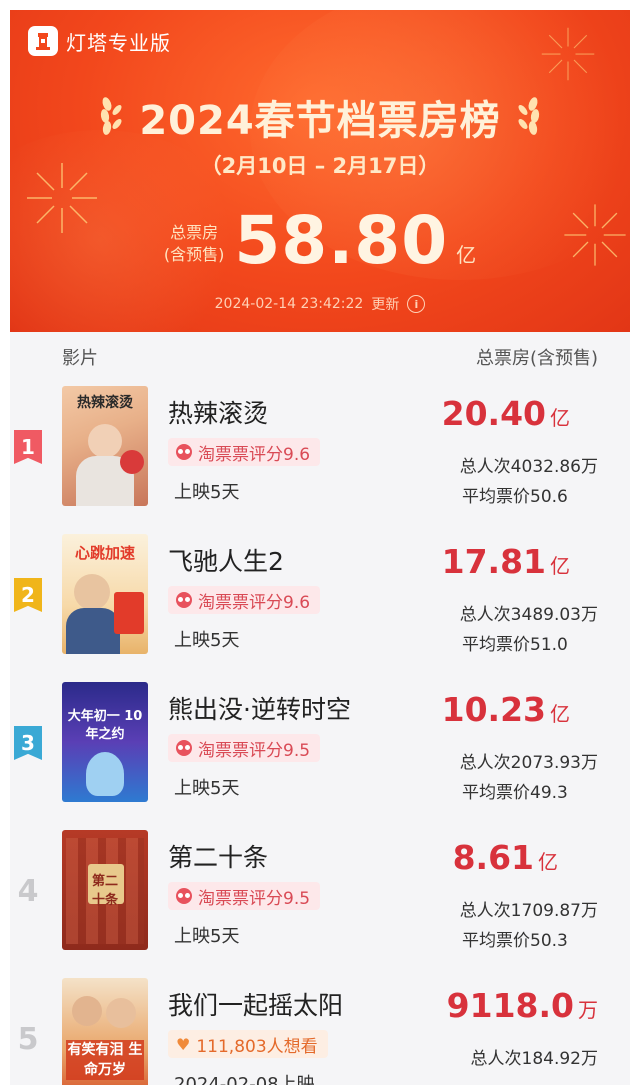 This screenshot has height=1085, width=640. Describe the element at coordinates (528, 116) in the screenshot. I see `laurel-right-icon` at that location.